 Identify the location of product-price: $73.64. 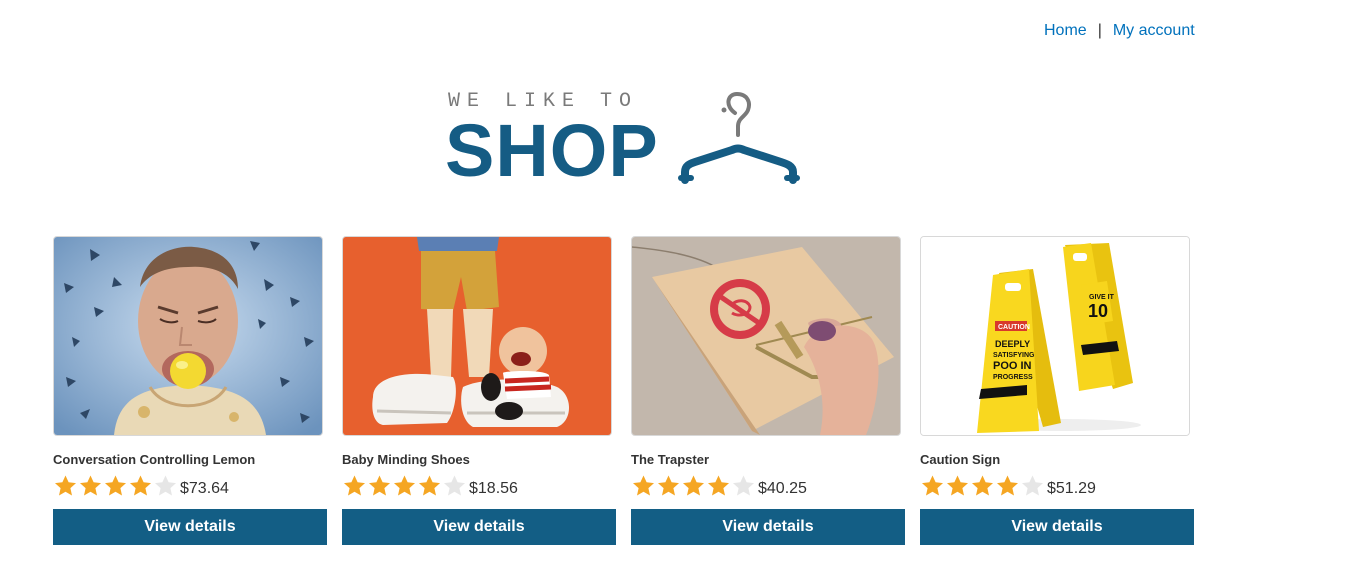
(204, 488).